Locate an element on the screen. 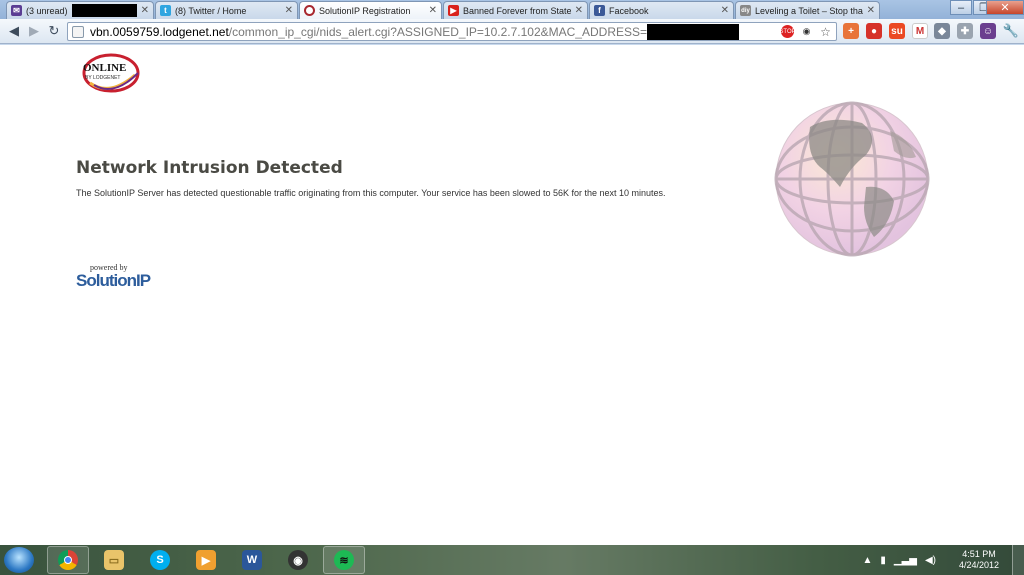 The width and height of the screenshot is (1024, 575). tab-label: (8) Twitter / Home is located at coordinates (211, 10).